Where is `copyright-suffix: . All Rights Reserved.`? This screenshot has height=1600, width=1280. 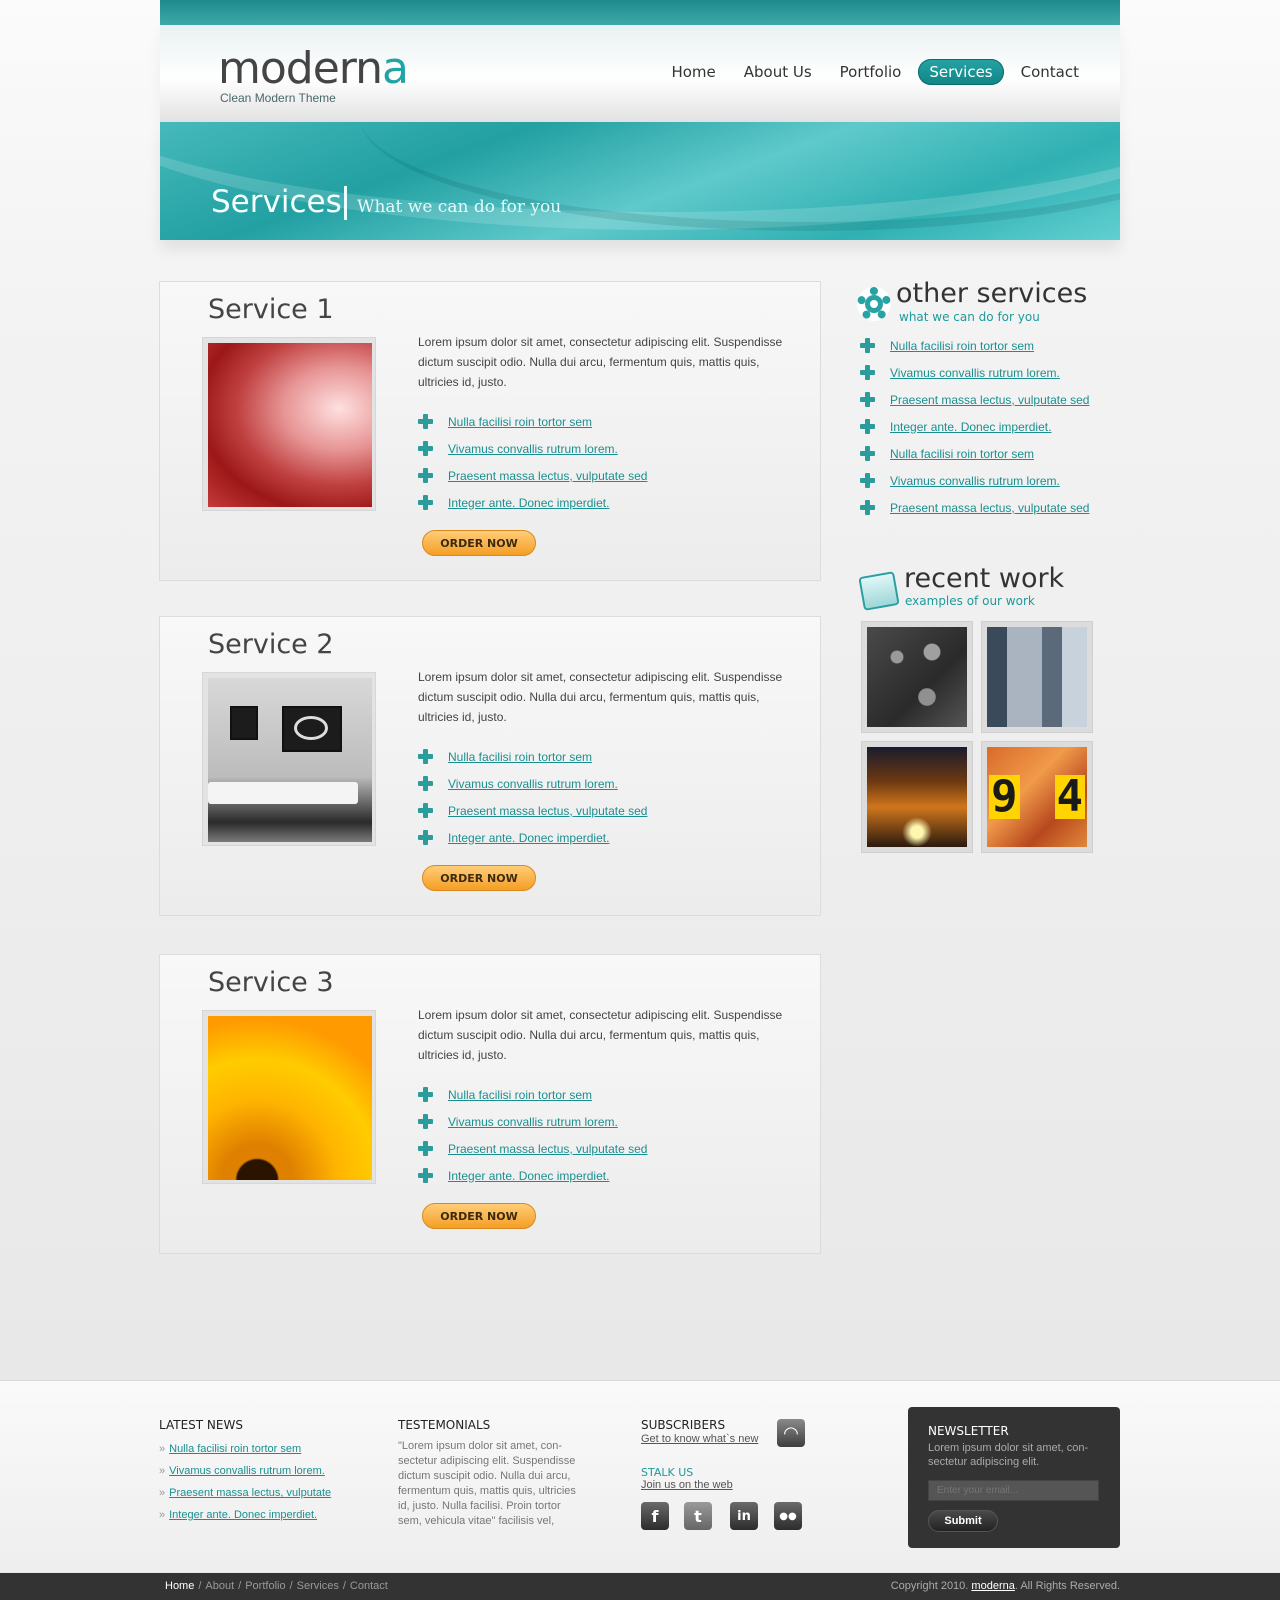 copyright-suffix: . All Rights Reserved. is located at coordinates (1067, 1586).